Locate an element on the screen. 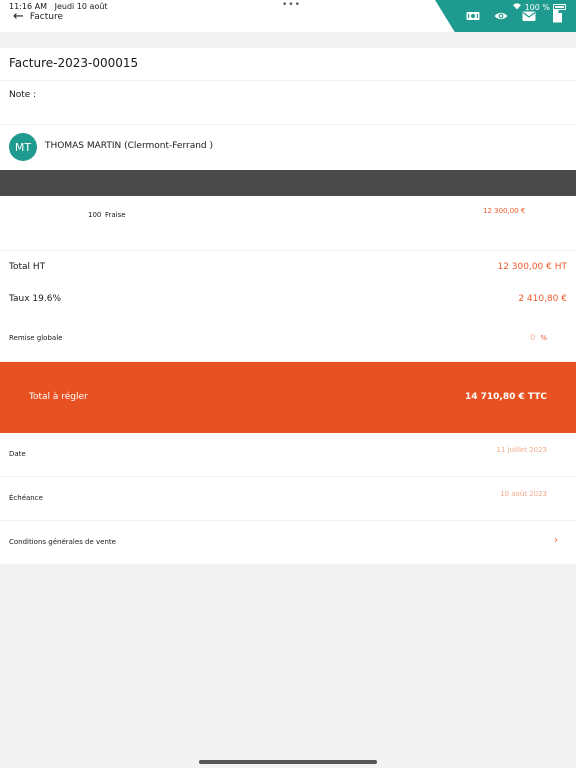  total-due-band: Total à régler 14 710,80 € TTC is located at coordinates (288, 397).